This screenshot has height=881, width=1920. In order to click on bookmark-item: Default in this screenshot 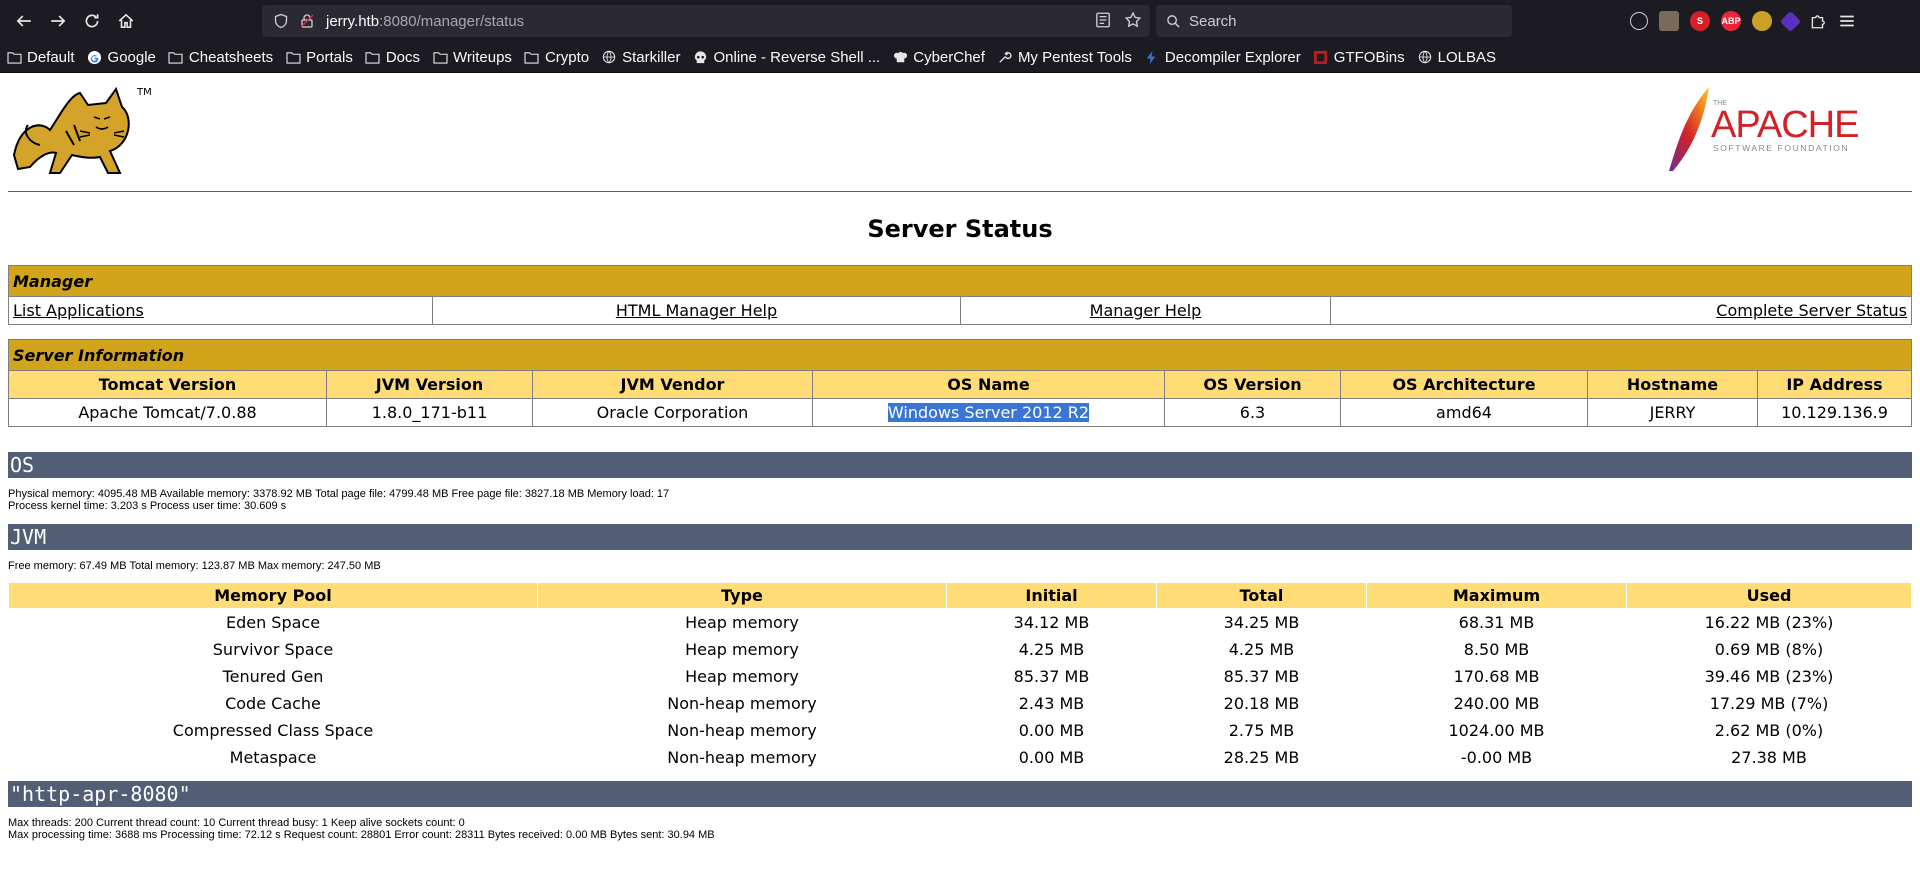, I will do `click(40, 57)`.